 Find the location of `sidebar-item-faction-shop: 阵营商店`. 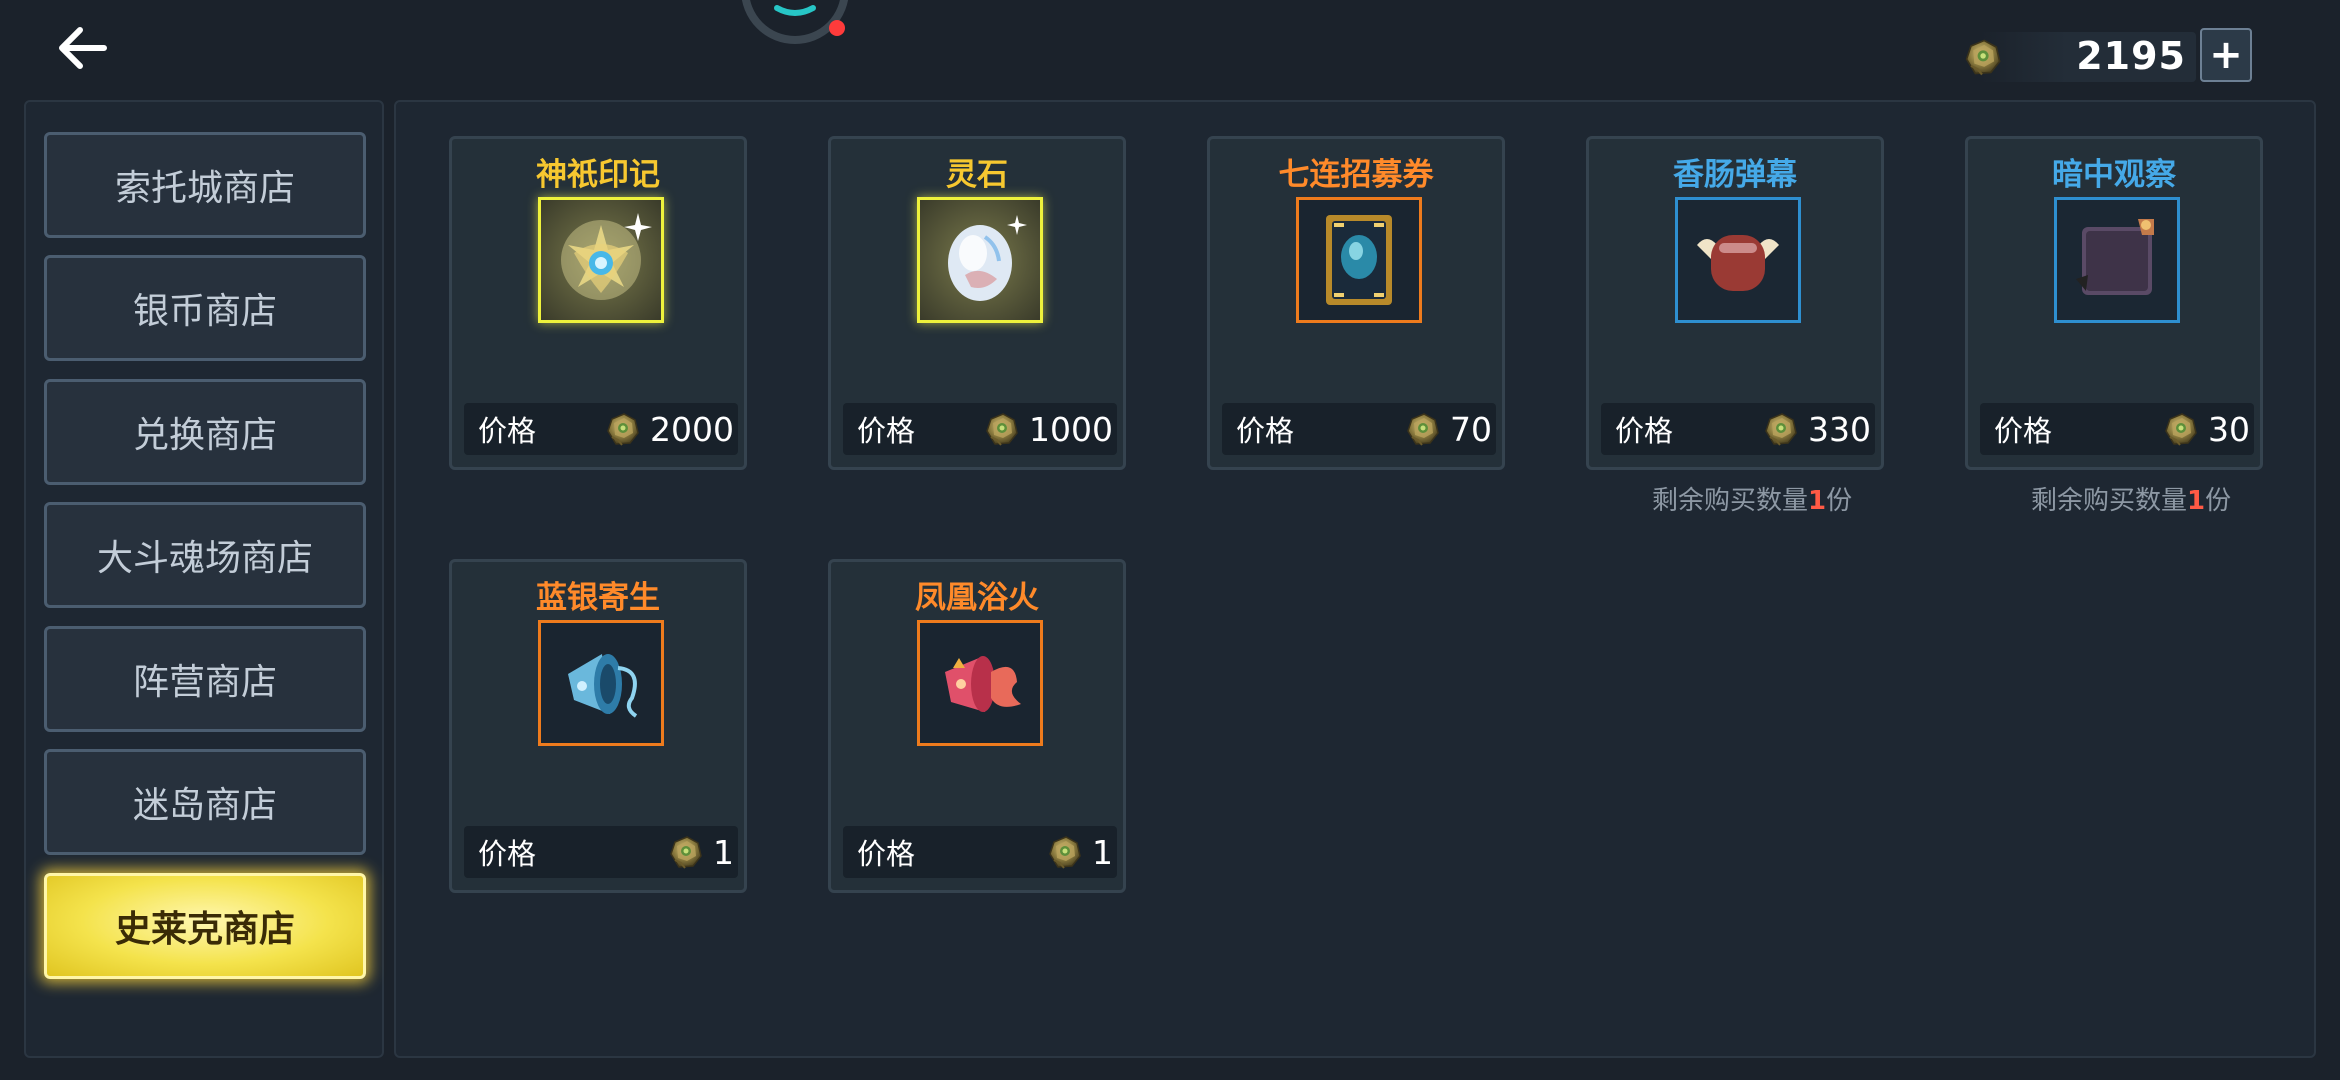

sidebar-item-faction-shop: 阵营商店 is located at coordinates (205, 679).